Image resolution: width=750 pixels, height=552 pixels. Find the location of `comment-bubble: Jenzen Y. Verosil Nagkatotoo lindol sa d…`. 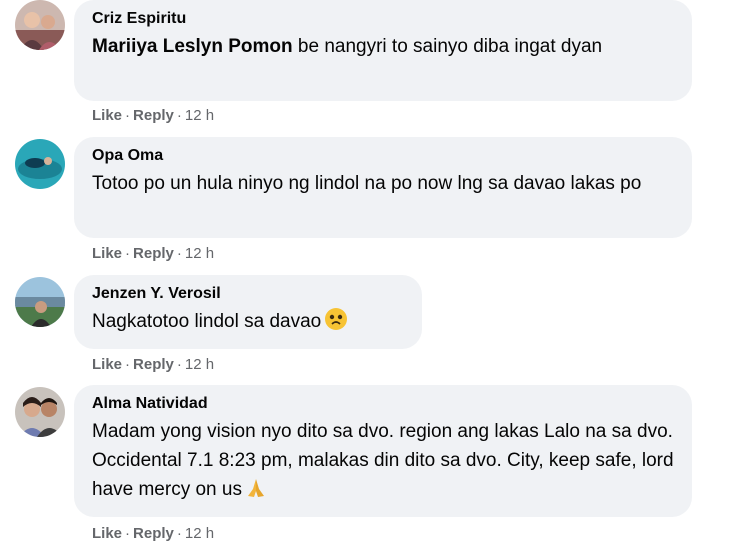

comment-bubble: Jenzen Y. Verosil Nagkatotoo lindol sa d… is located at coordinates (248, 312).